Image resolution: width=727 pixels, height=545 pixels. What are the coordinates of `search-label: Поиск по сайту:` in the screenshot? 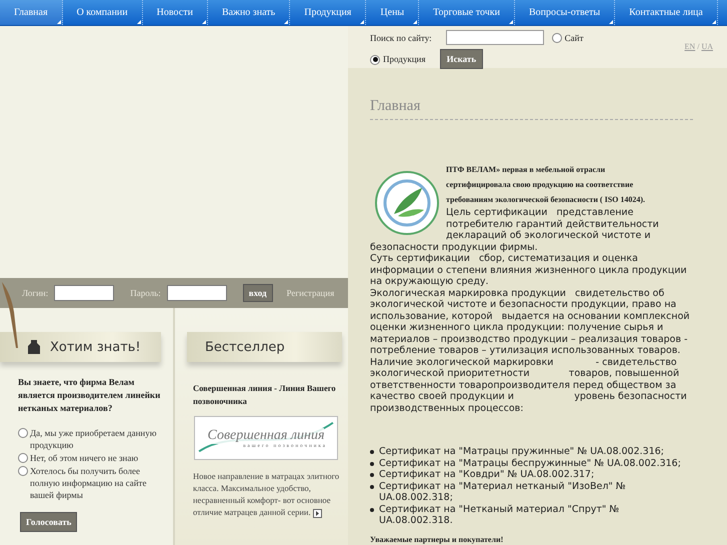 It's located at (401, 37).